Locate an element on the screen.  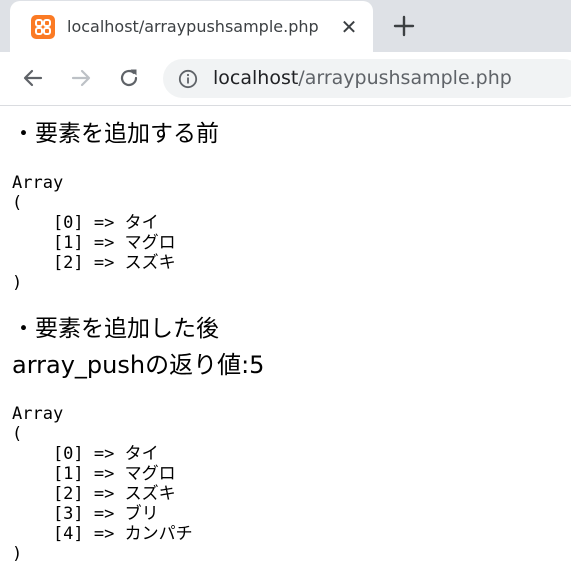
tab-strip: localhost/arraypushsample.php ✕ is located at coordinates (285, 26).